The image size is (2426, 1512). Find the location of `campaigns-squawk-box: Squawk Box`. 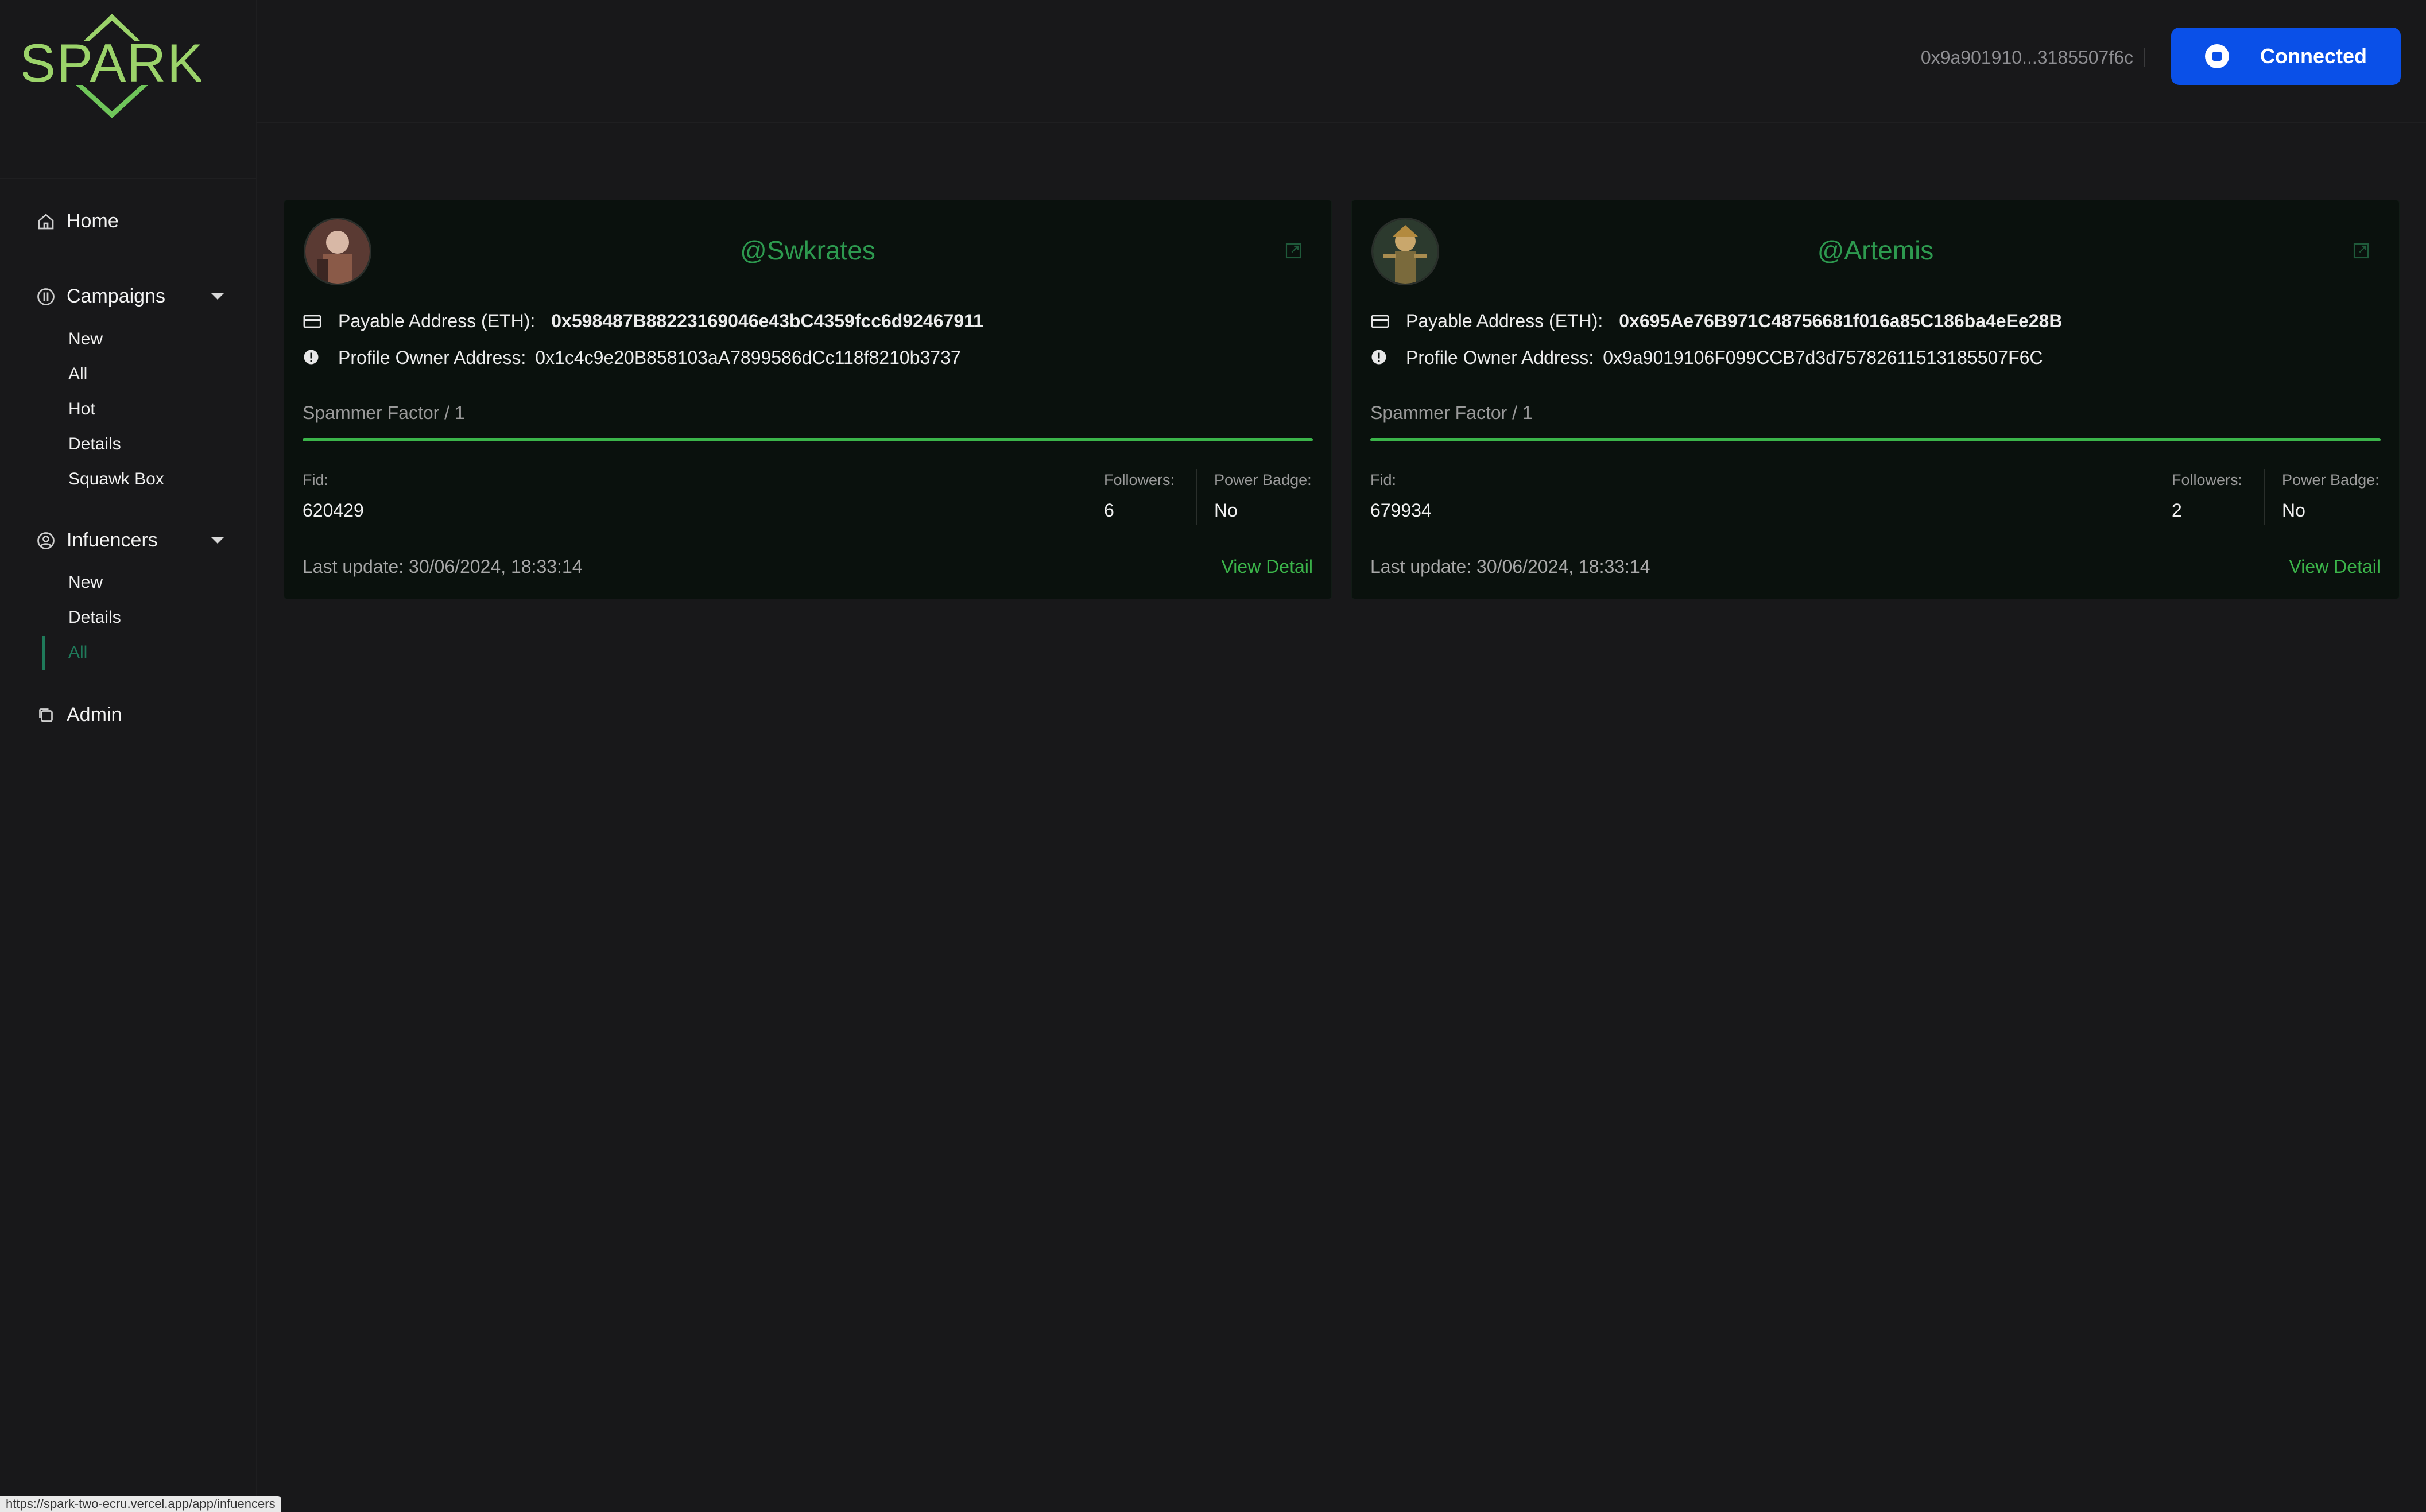

campaigns-squawk-box: Squawk Box is located at coordinates (116, 479).